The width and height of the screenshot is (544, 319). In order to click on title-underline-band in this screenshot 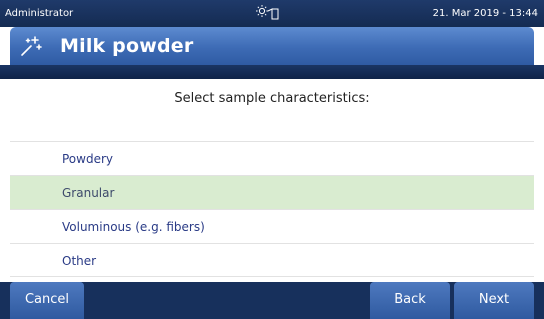, I will do `click(272, 72)`.